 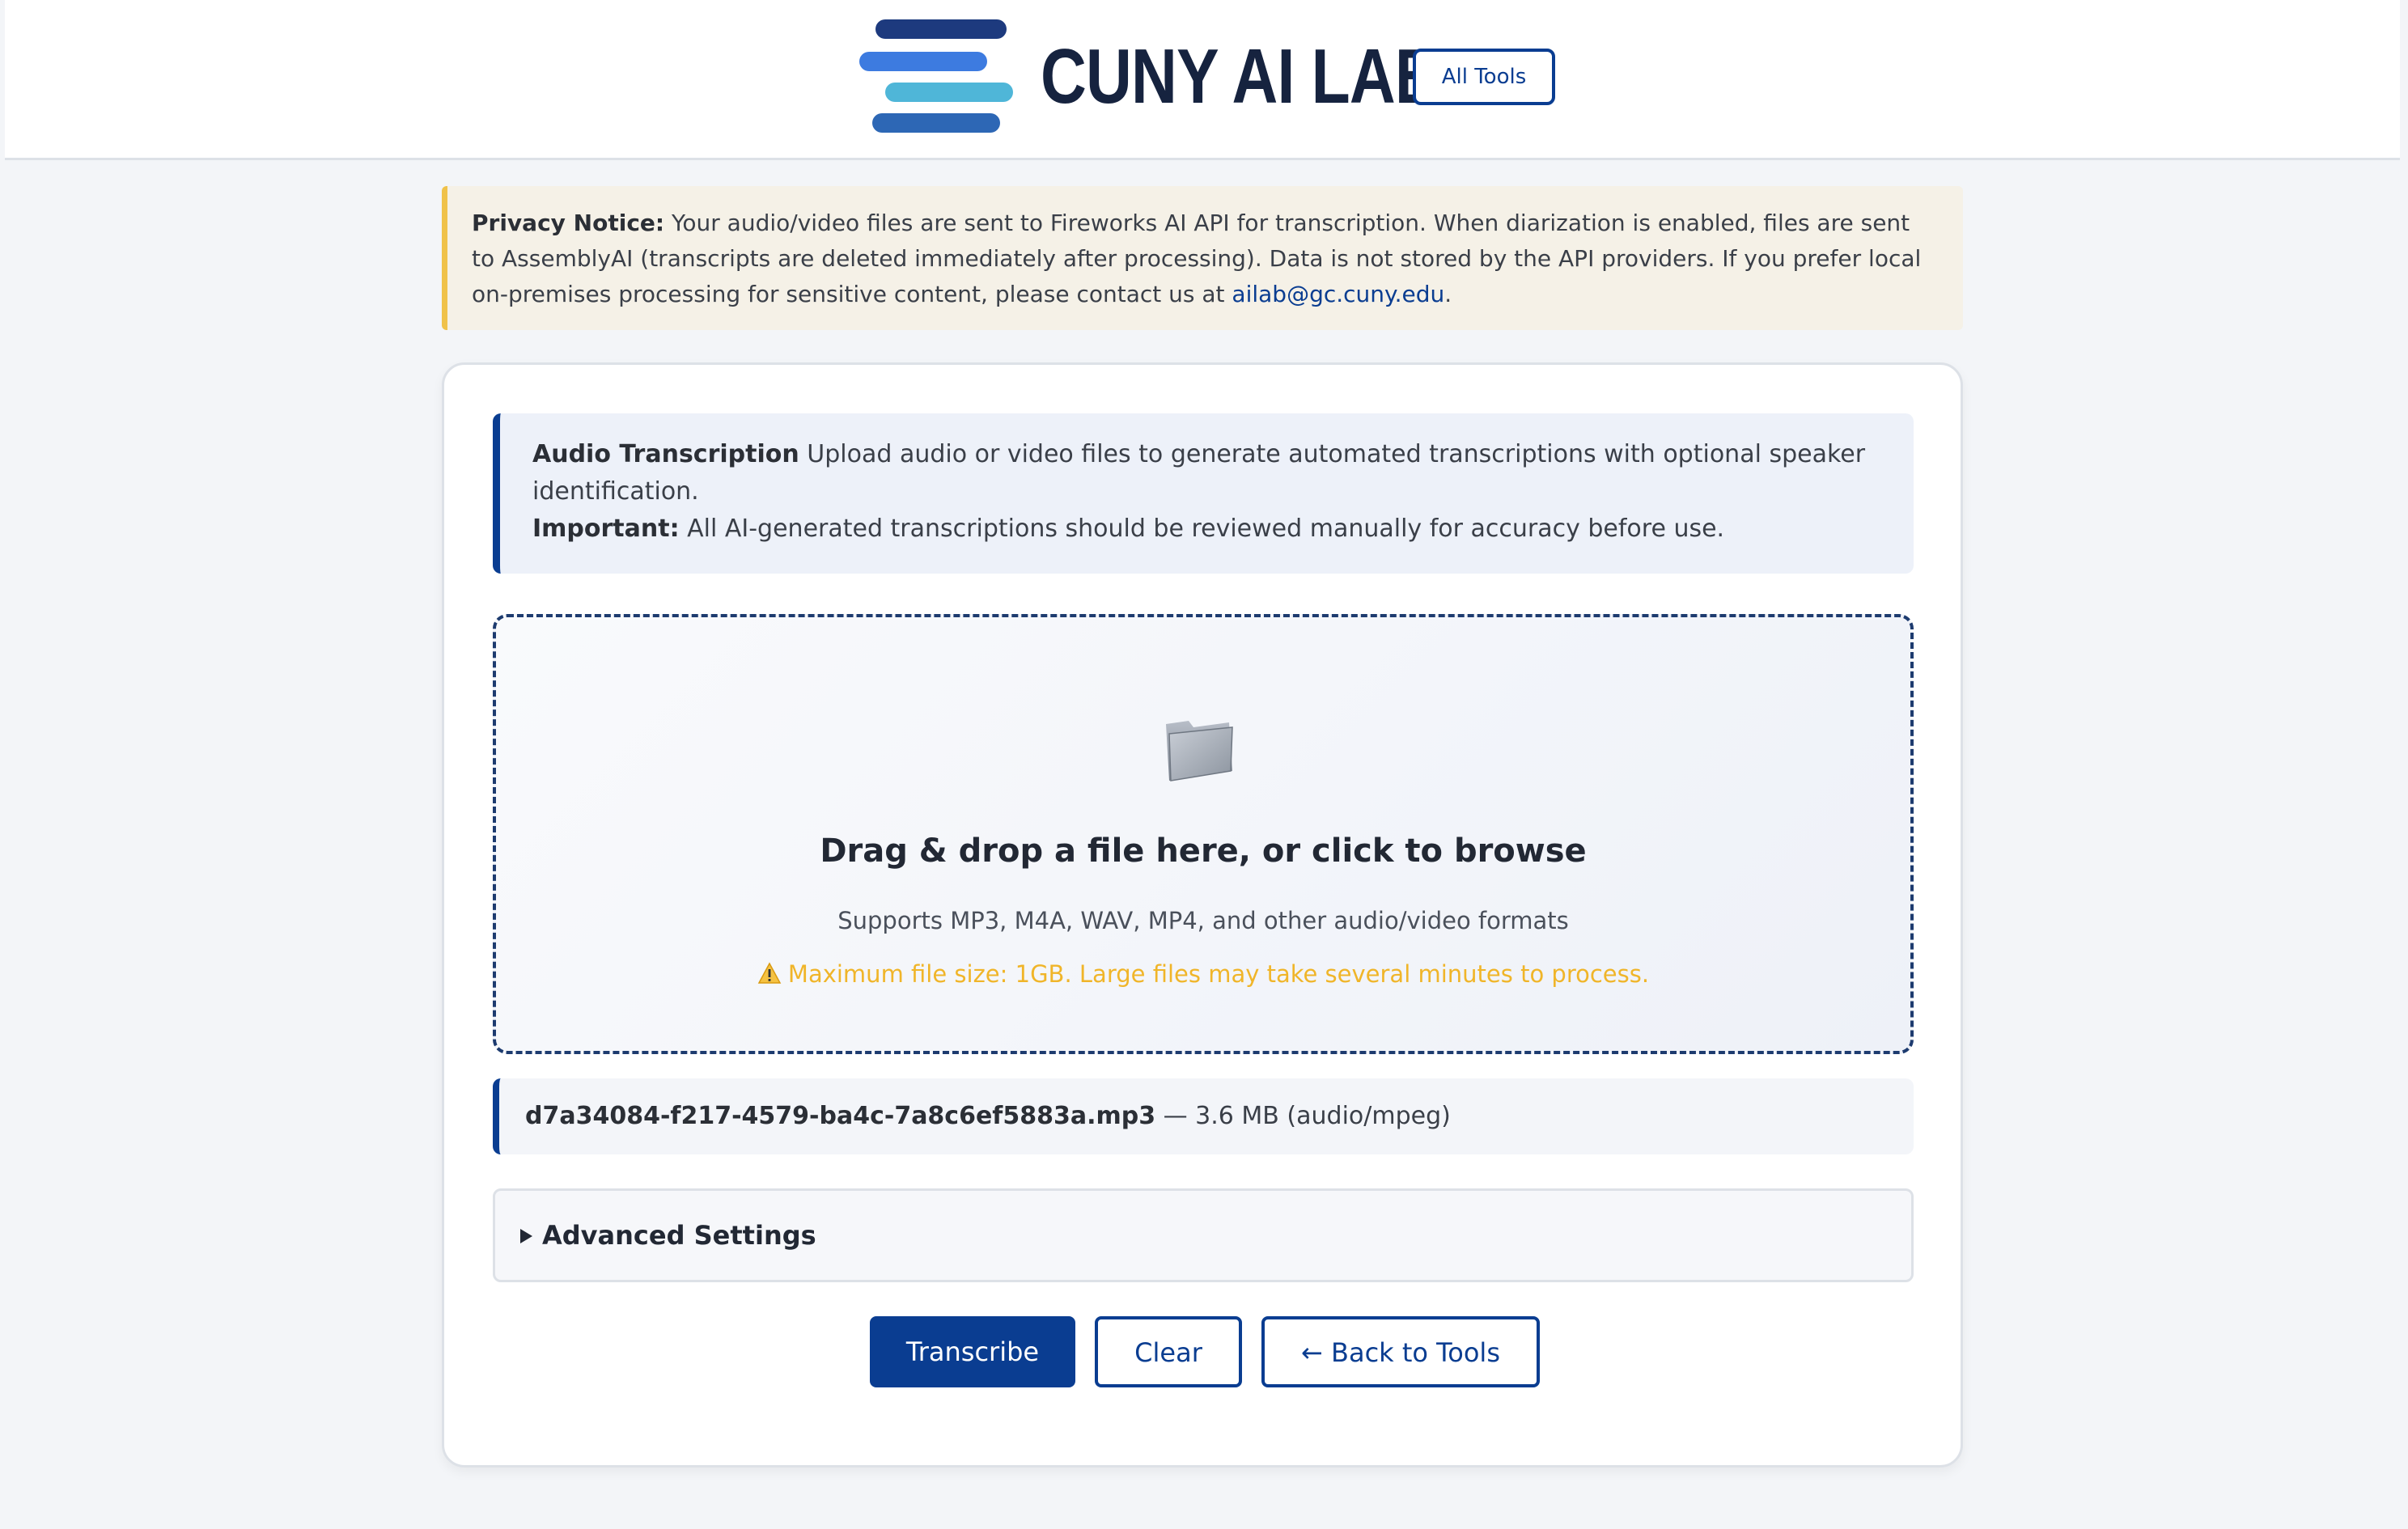 What do you see at coordinates (1303, 1116) in the screenshot?
I see `selected-file-meta: — 3.6 MB (audio/mpeg)` at bounding box center [1303, 1116].